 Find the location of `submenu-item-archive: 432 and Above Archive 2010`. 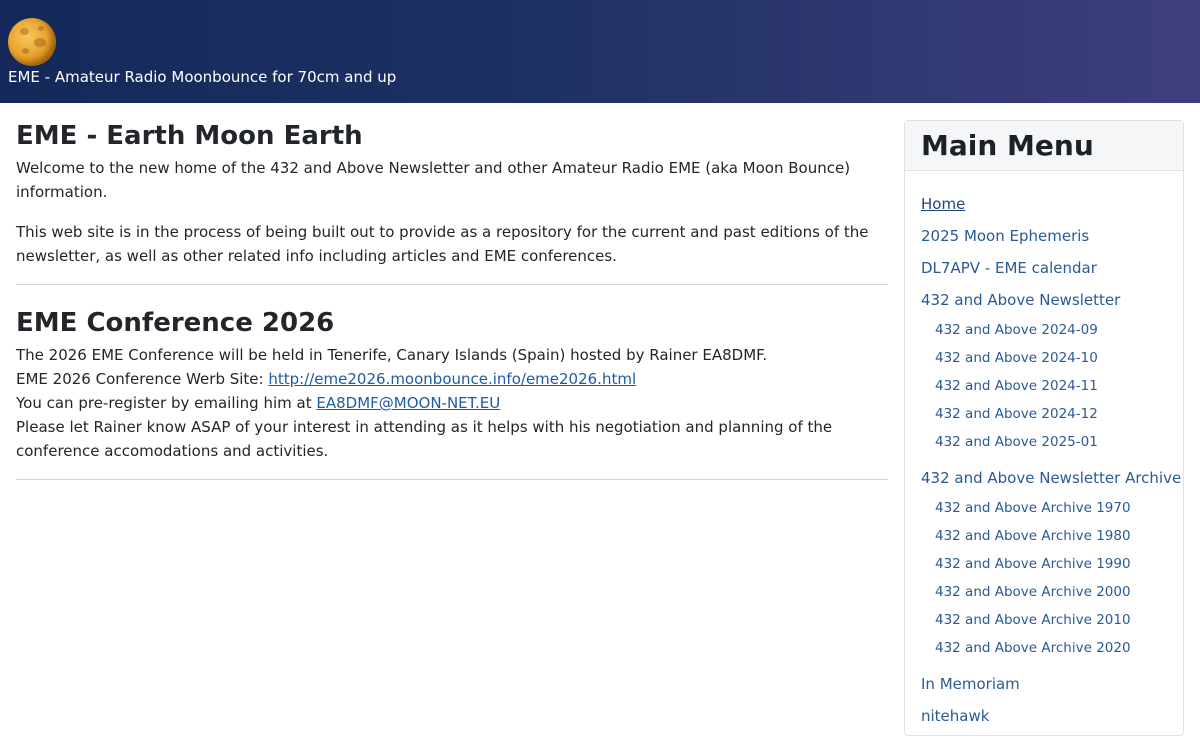

submenu-item-archive: 432 and Above Archive 2010 is located at coordinates (1051, 623).